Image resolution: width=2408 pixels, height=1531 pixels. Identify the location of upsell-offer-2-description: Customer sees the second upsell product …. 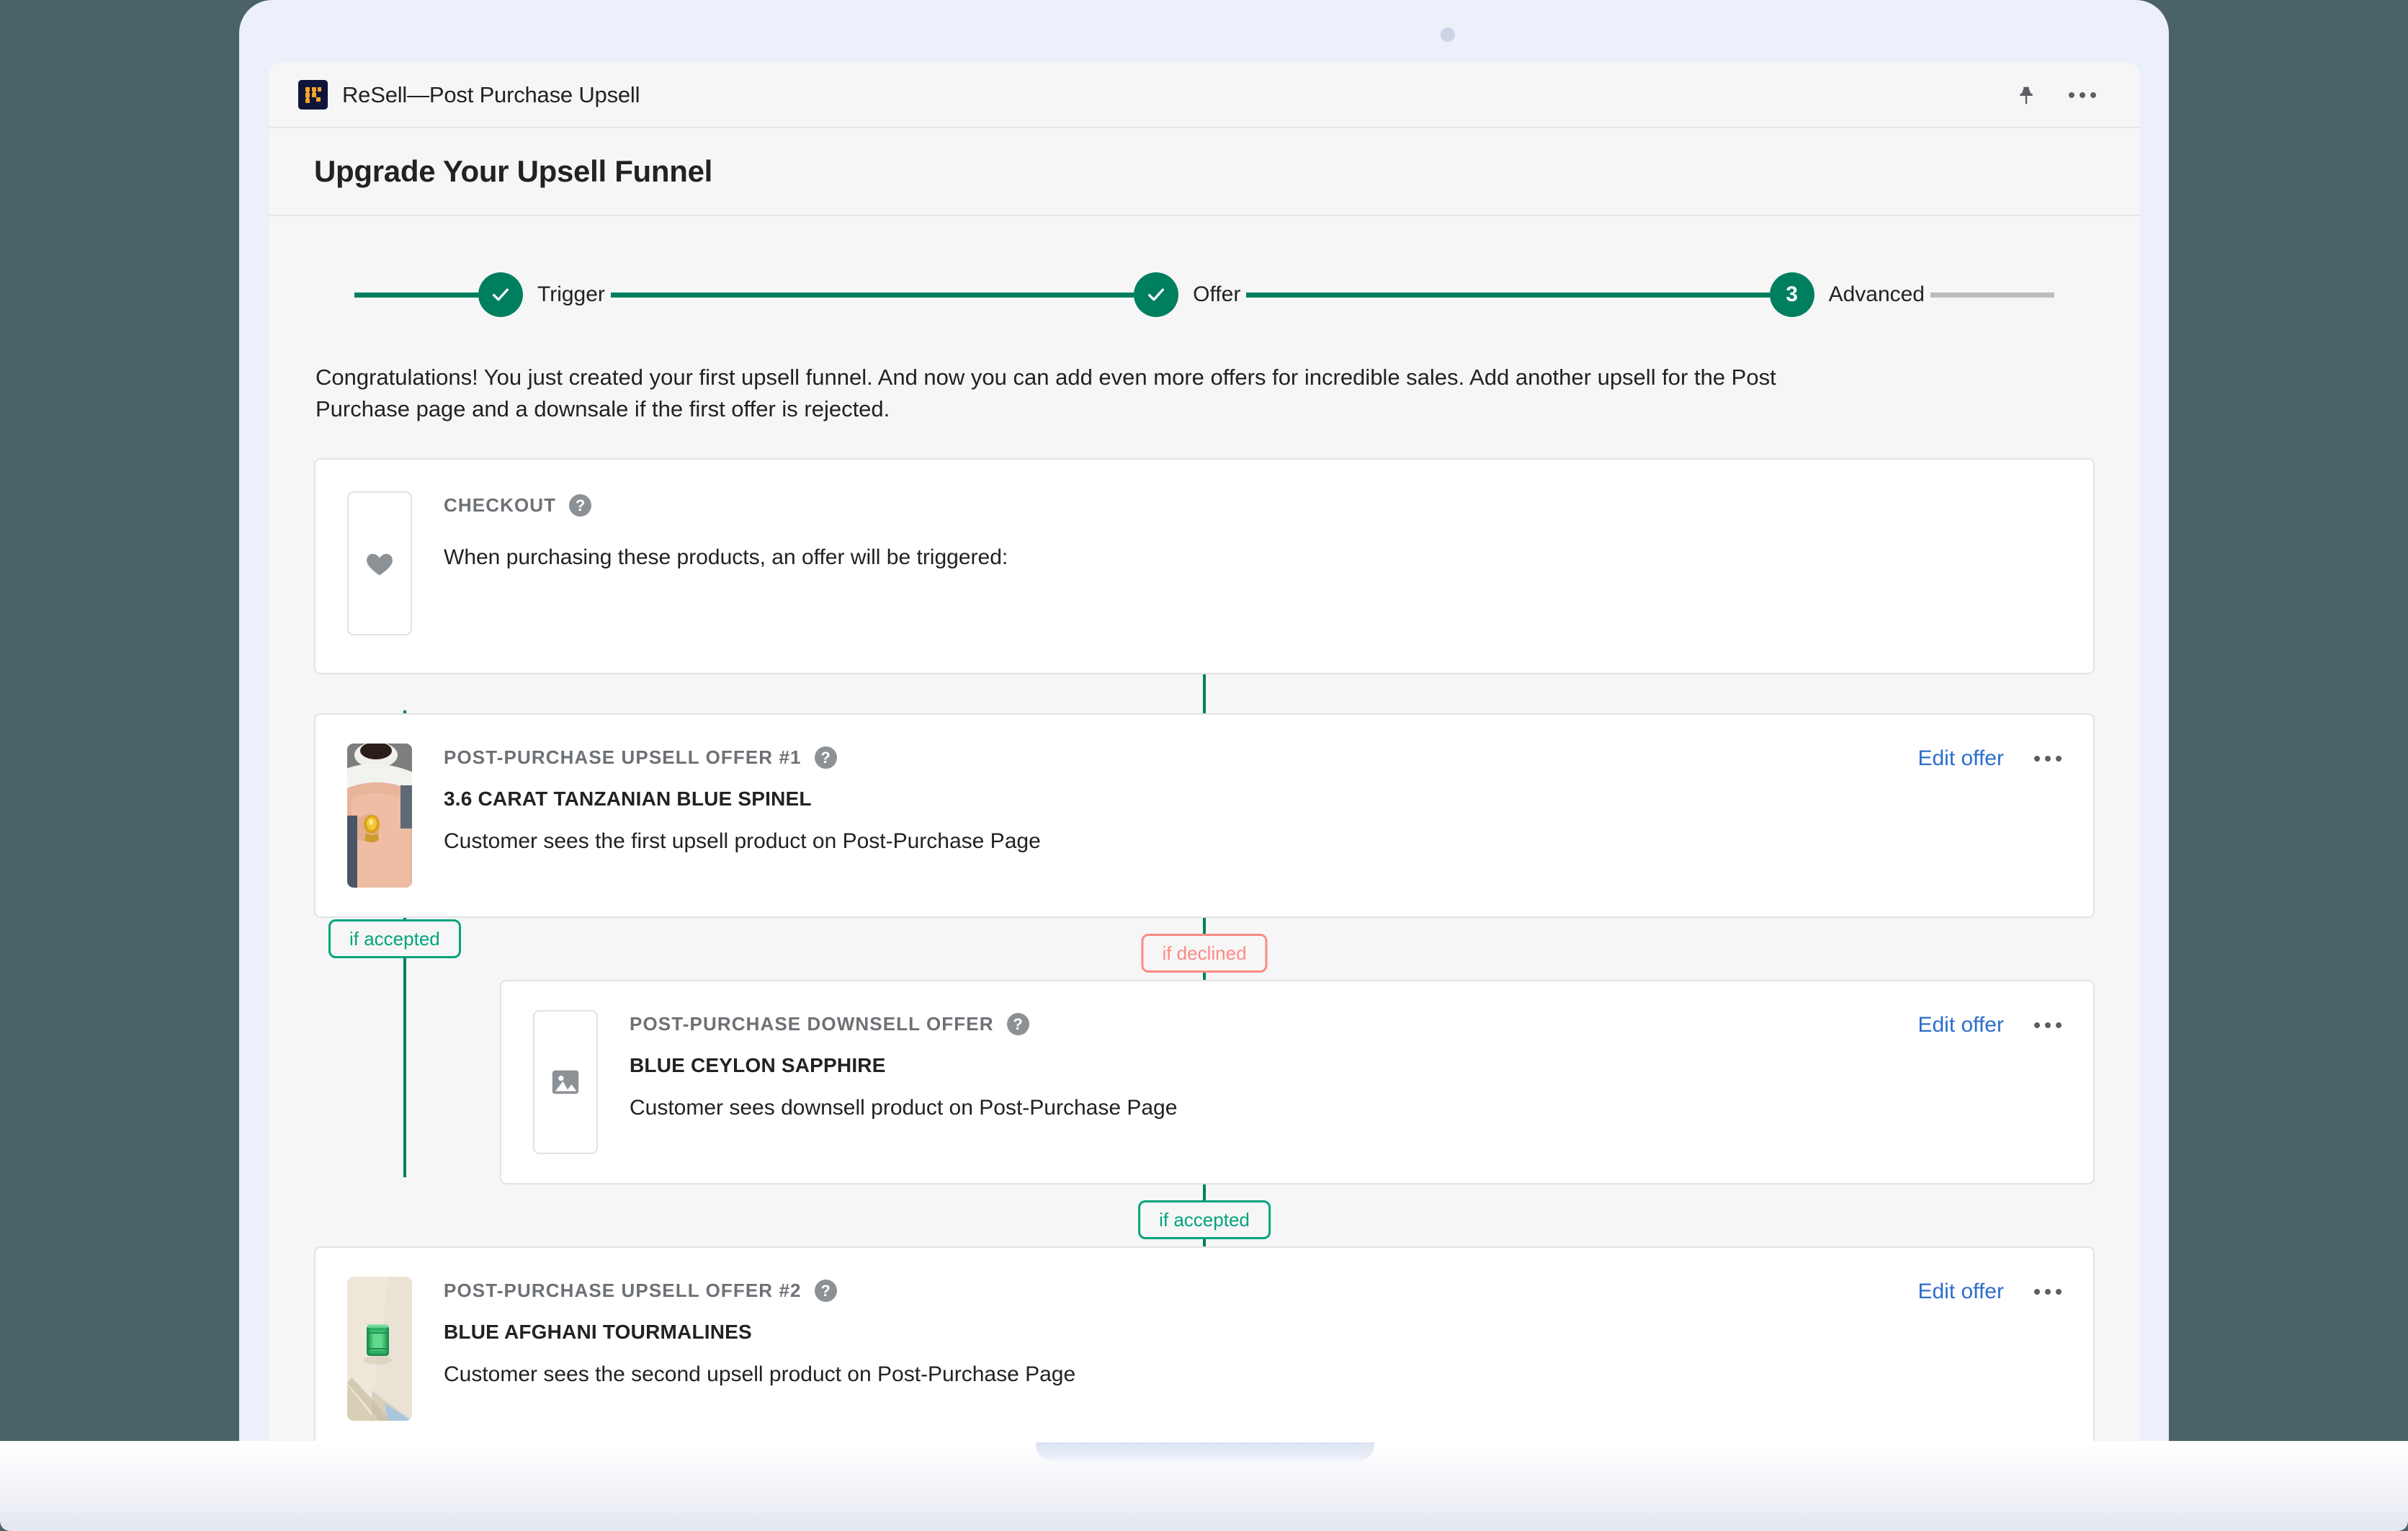
(760, 1374).